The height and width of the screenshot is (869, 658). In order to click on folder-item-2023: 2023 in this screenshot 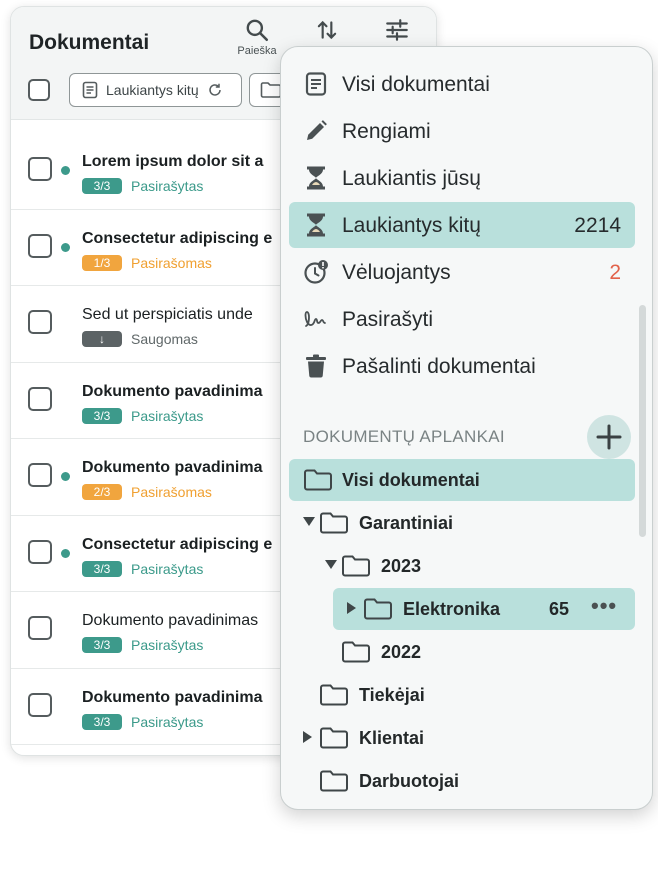, I will do `click(462, 566)`.